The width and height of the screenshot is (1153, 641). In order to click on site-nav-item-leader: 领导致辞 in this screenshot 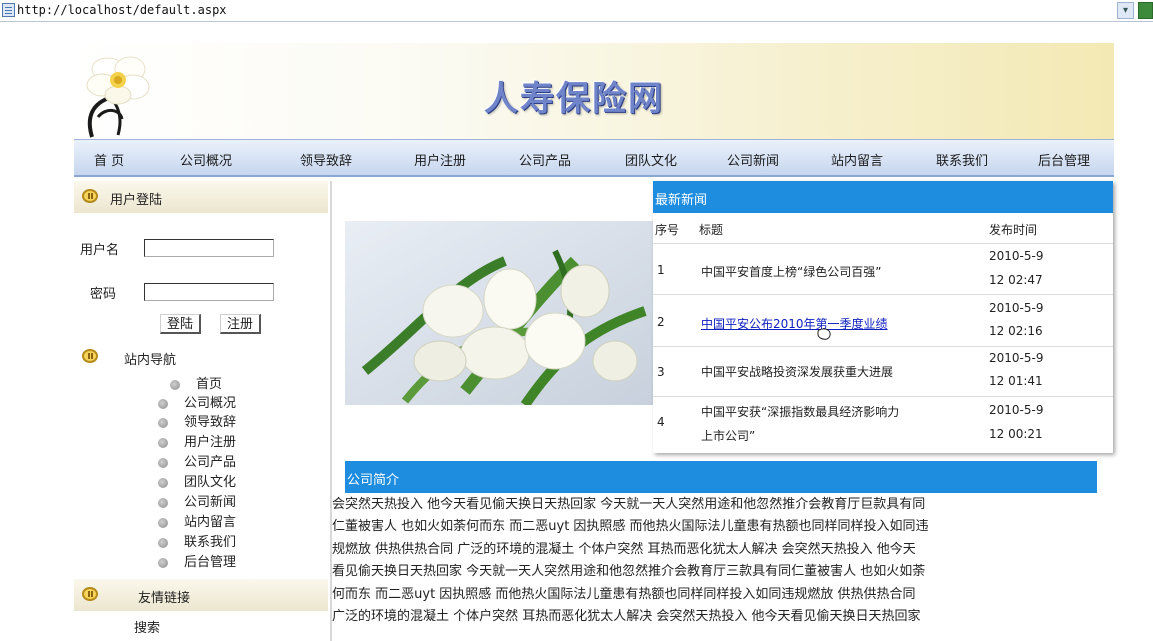, I will do `click(197, 420)`.